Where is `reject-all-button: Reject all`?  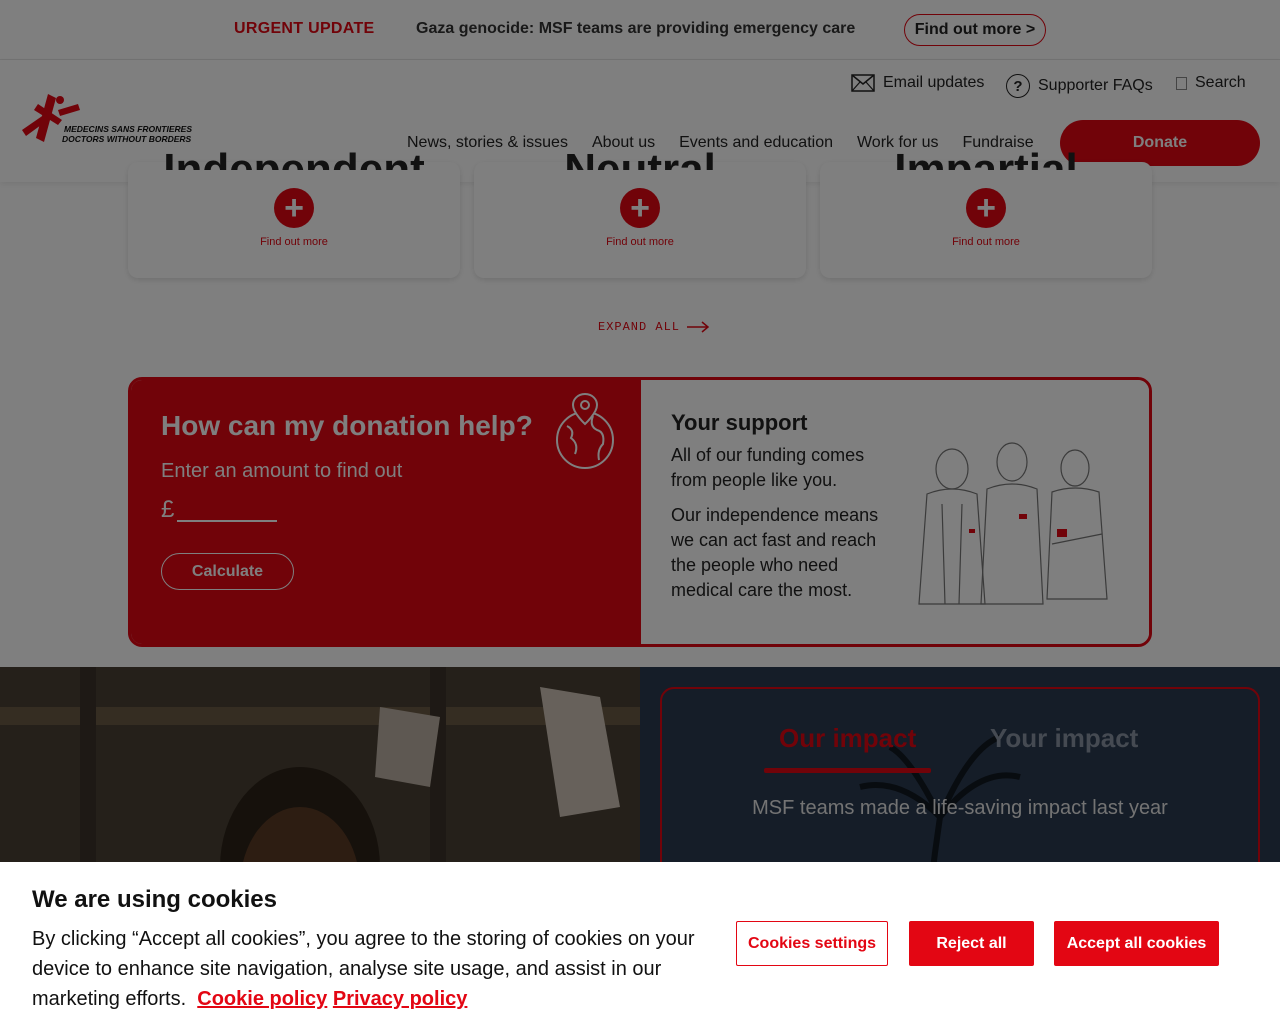
reject-all-button: Reject all is located at coordinates (971, 943).